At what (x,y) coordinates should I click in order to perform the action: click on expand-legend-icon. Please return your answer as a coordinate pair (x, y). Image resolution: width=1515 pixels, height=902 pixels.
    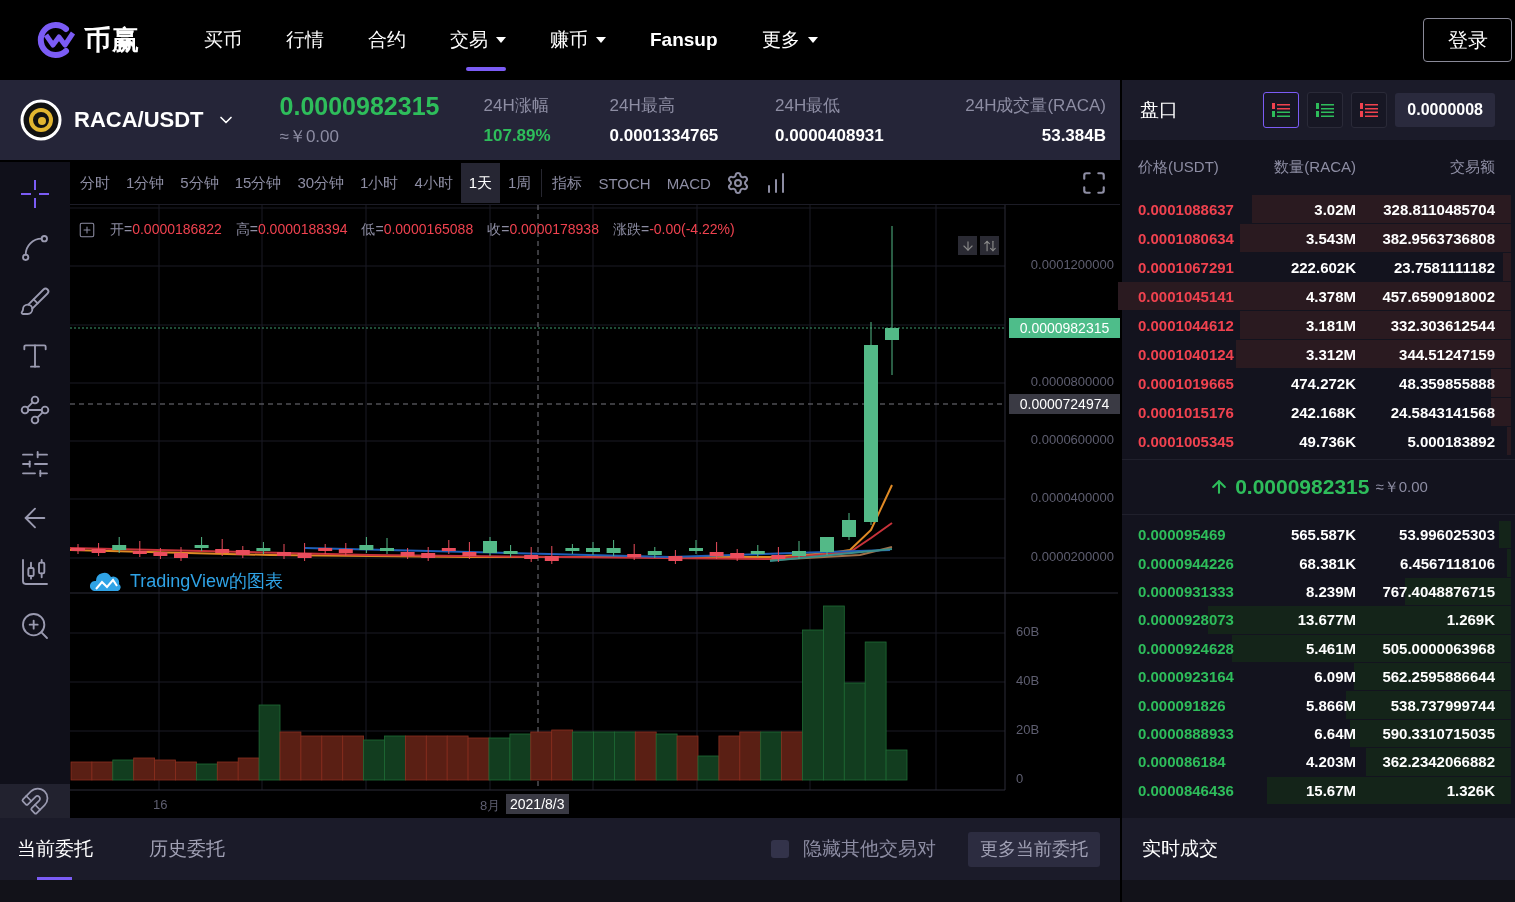
    Looking at the image, I should click on (87, 230).